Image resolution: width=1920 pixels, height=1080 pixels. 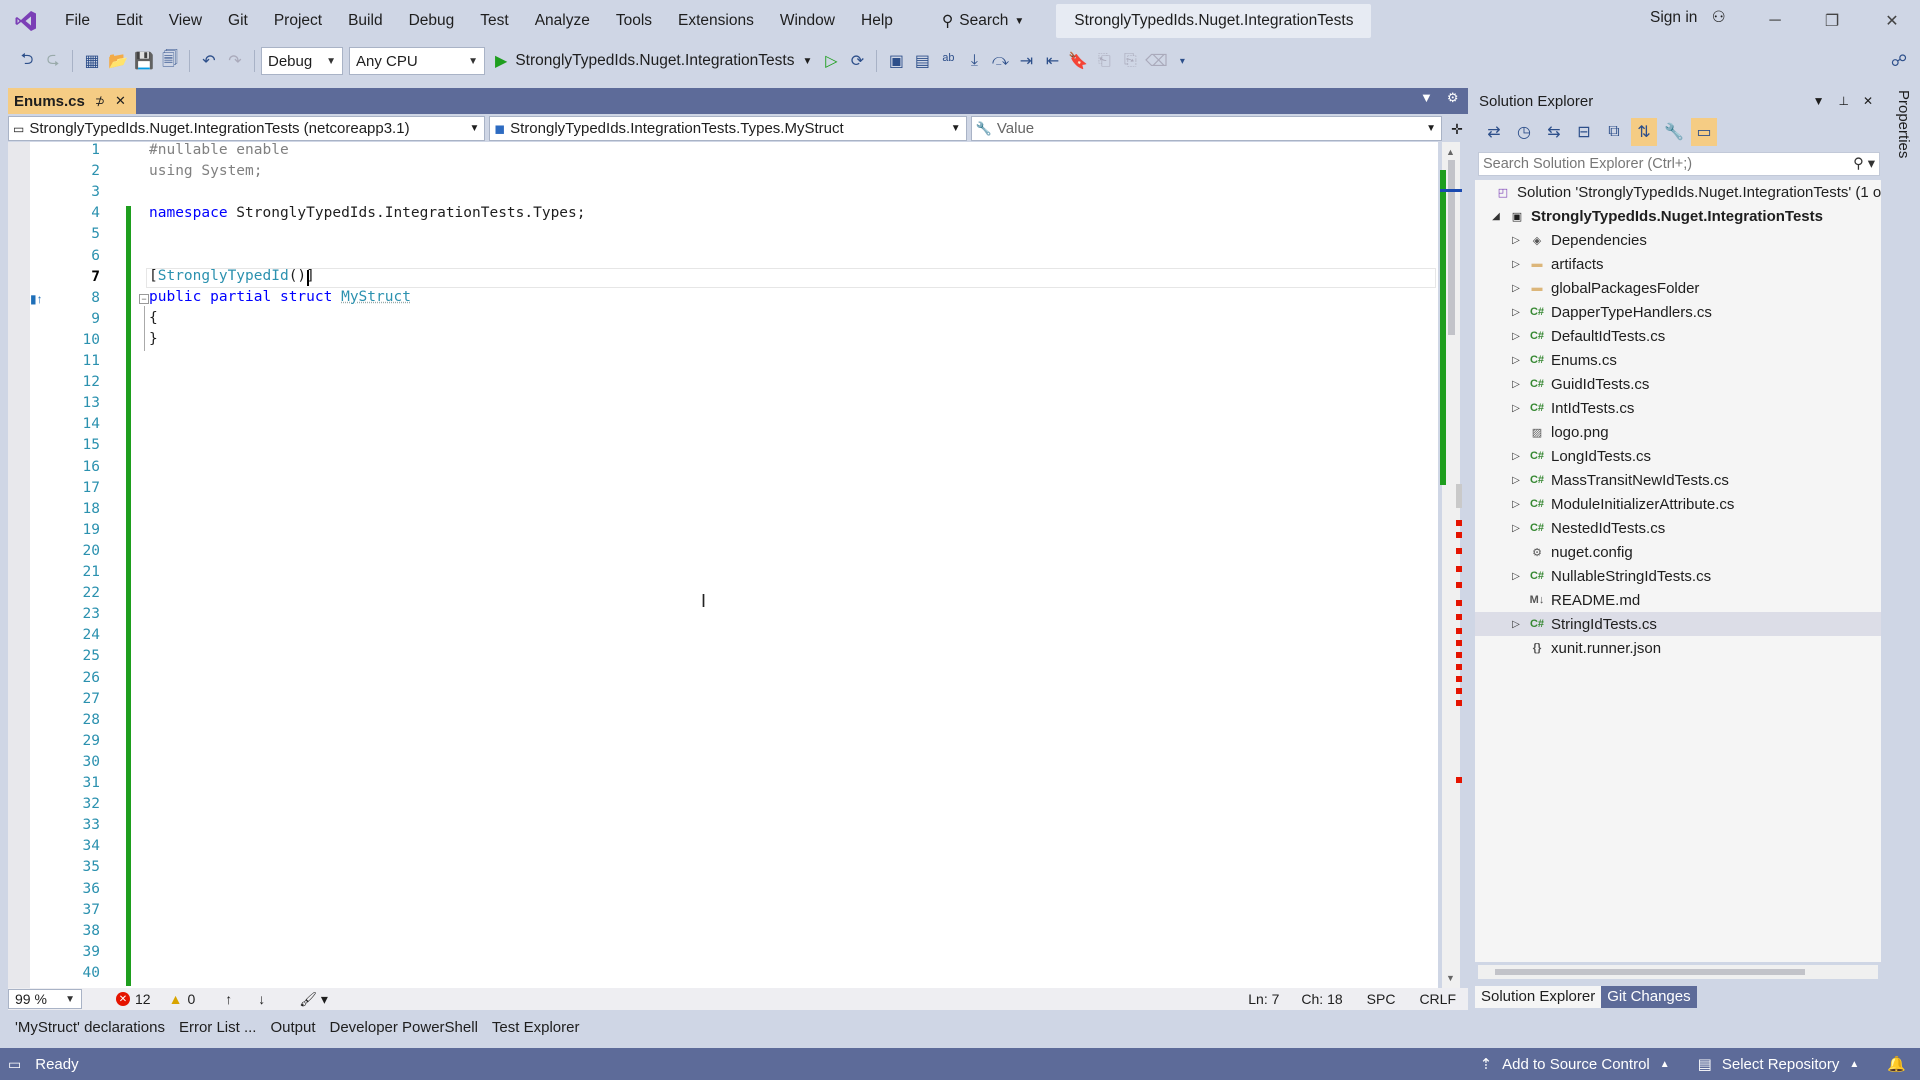 I want to click on properties-wrench-icon: 🔧, so click(x=1674, y=132).